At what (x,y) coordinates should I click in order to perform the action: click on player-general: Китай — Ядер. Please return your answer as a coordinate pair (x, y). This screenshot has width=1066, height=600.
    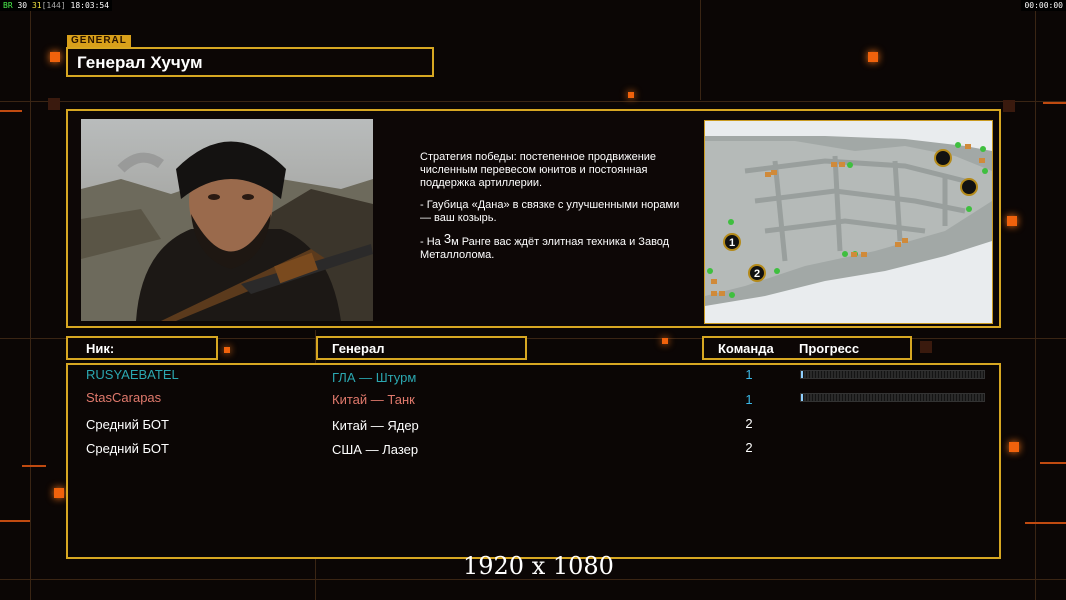
    Looking at the image, I should click on (375, 425).